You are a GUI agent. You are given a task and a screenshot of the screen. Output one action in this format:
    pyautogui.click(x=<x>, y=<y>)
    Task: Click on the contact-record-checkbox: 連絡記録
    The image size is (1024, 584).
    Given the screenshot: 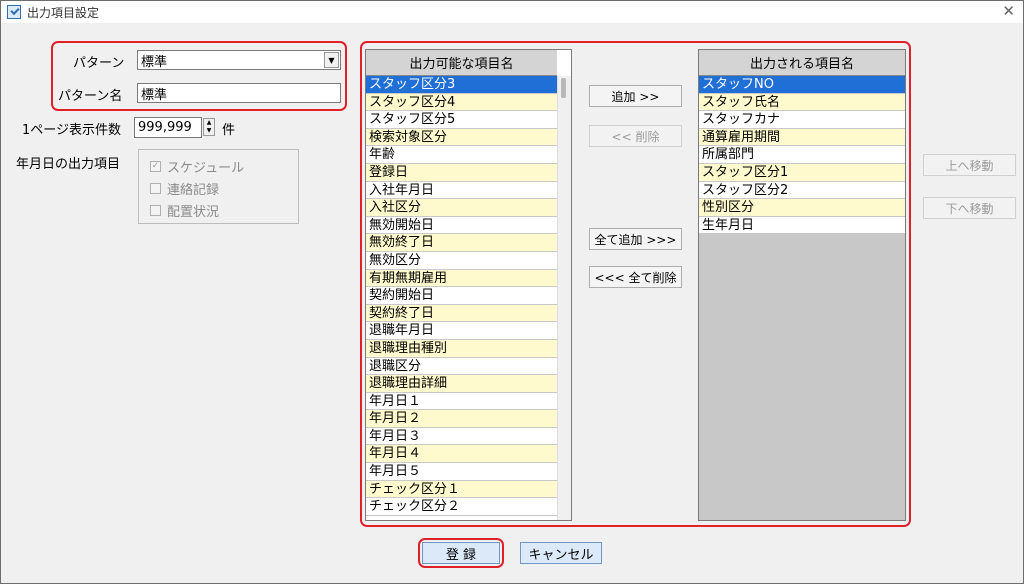 What is the action you would take?
    pyautogui.click(x=184, y=188)
    